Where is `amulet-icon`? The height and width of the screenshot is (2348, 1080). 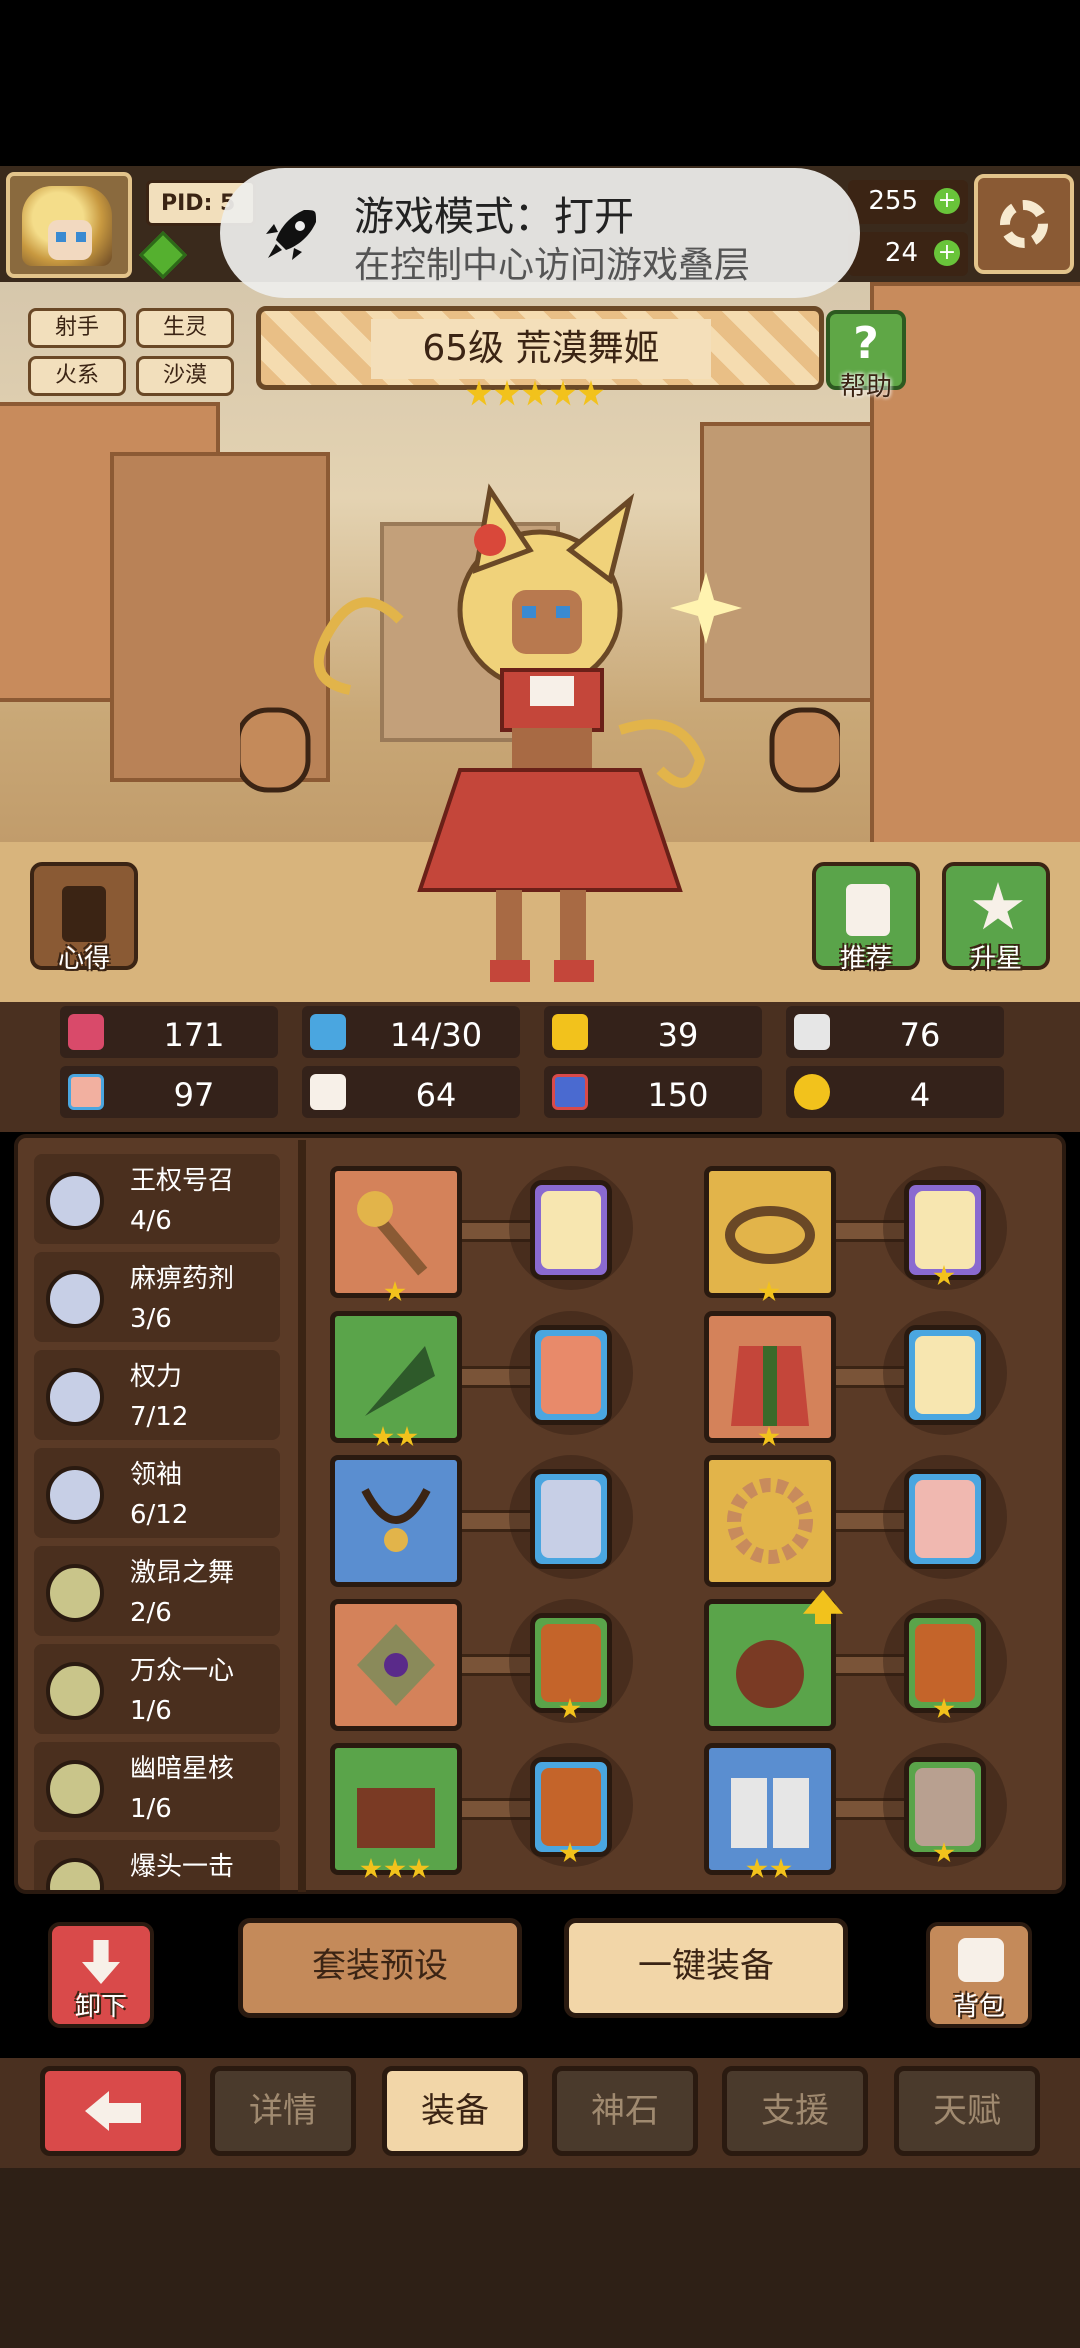
amulet-icon is located at coordinates (396, 1665).